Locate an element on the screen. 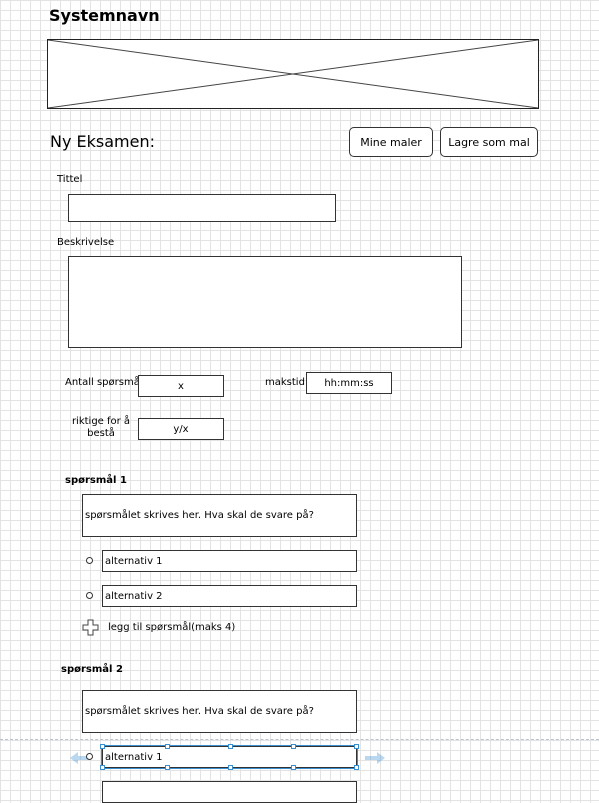  page-title: Ny Eksamen: is located at coordinates (102, 141).